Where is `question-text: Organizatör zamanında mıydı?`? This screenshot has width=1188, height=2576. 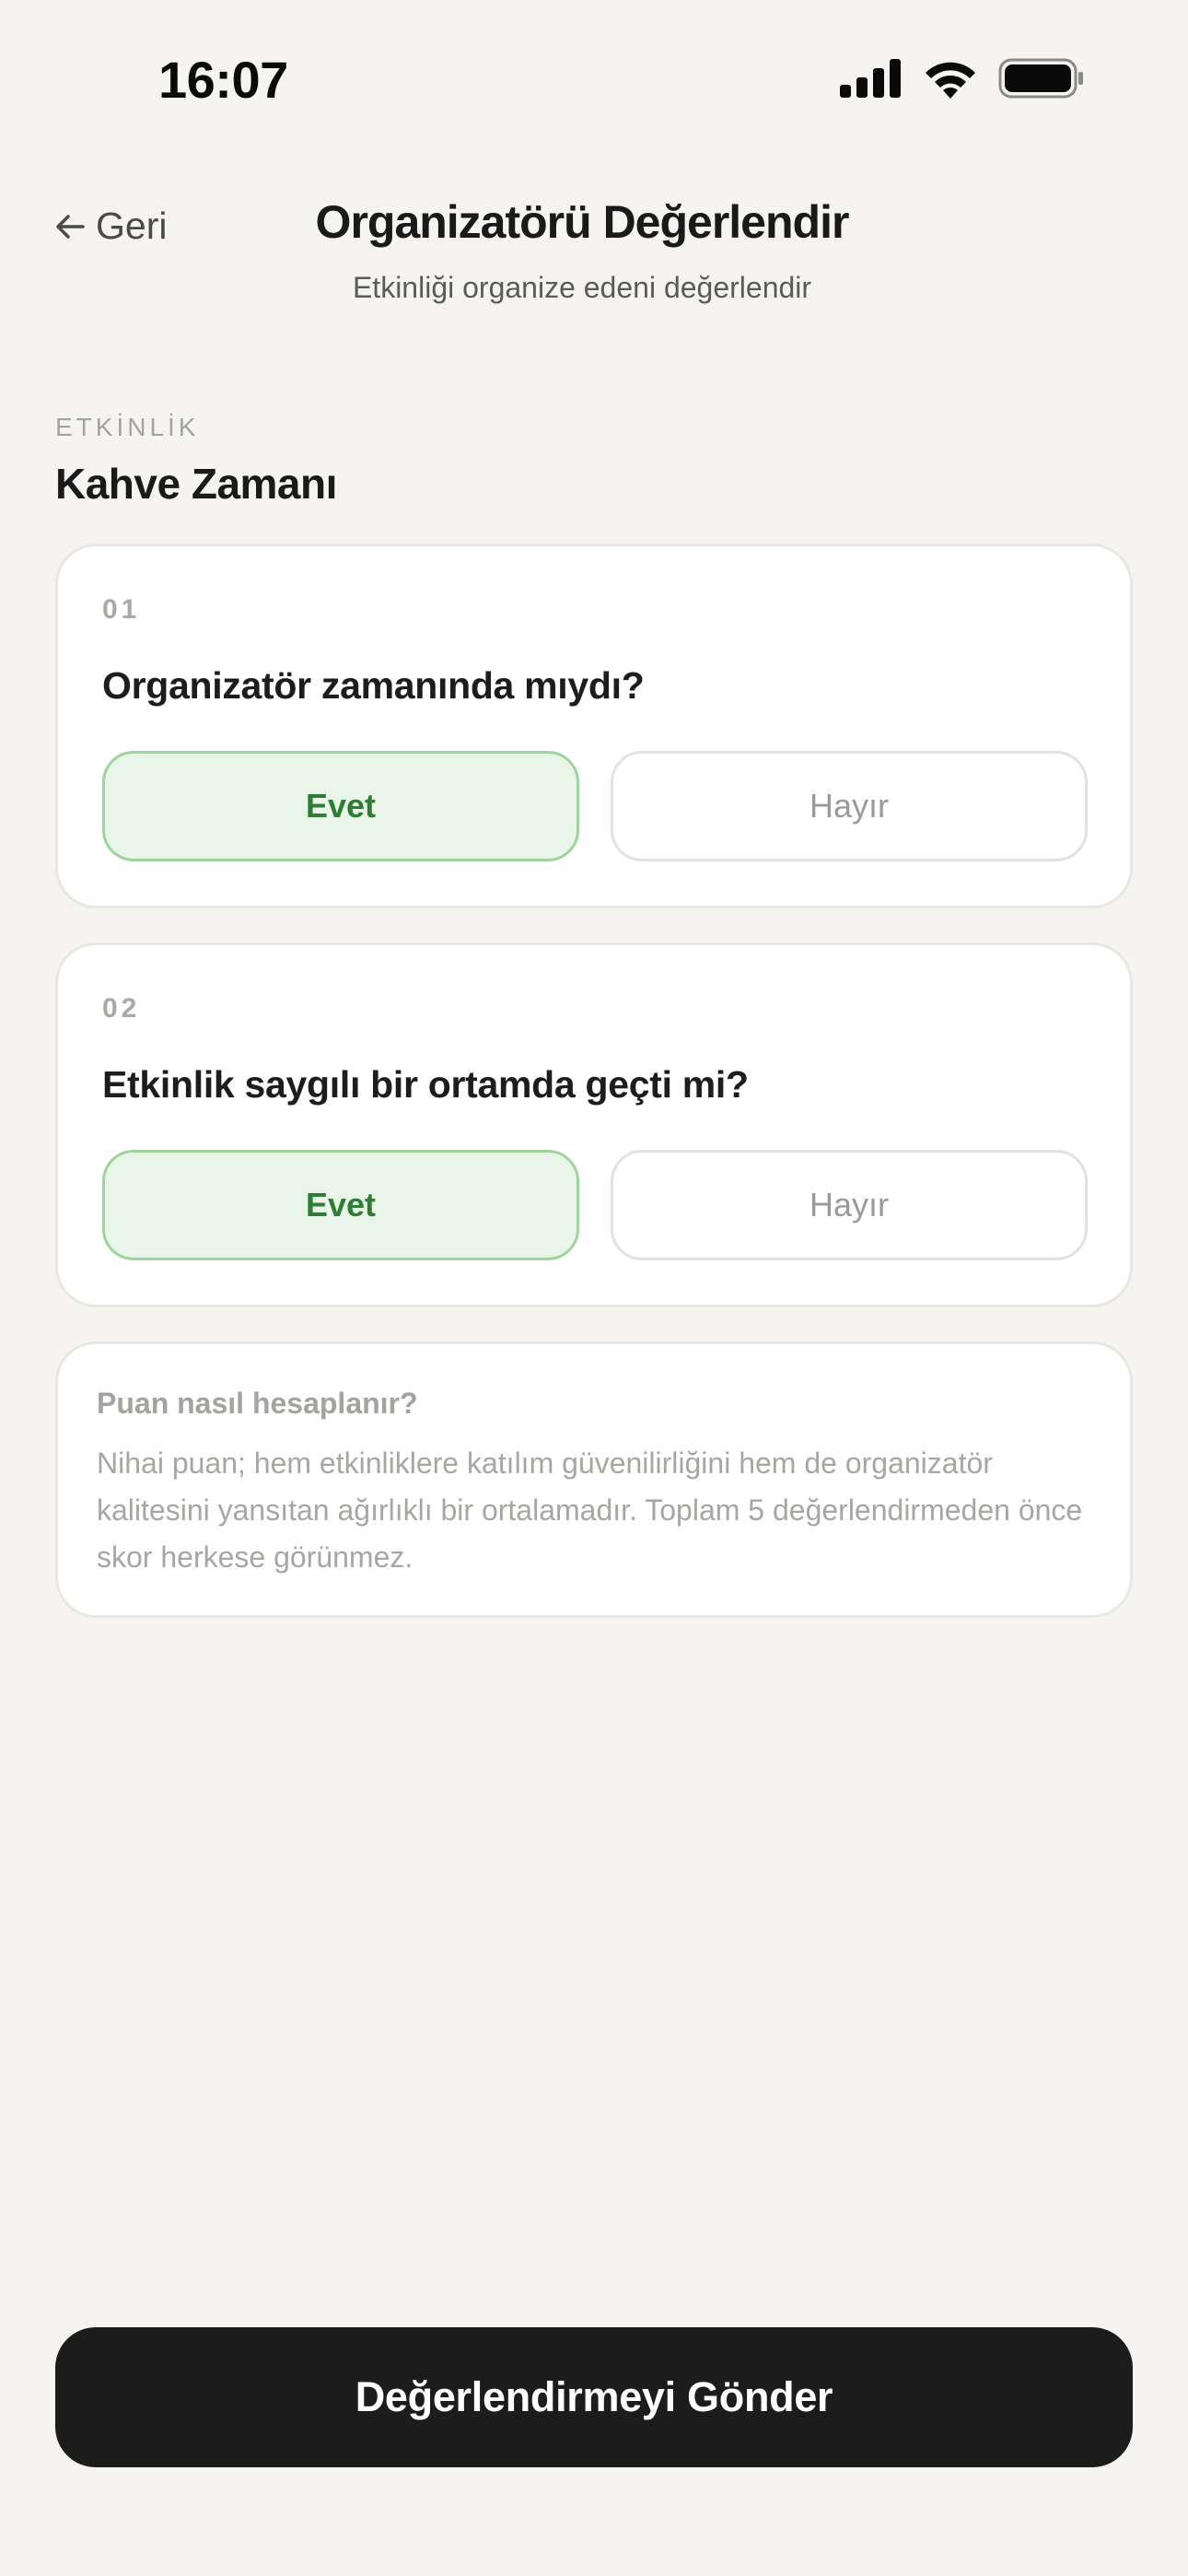
question-text: Organizatör zamanında mıydı? is located at coordinates (373, 685).